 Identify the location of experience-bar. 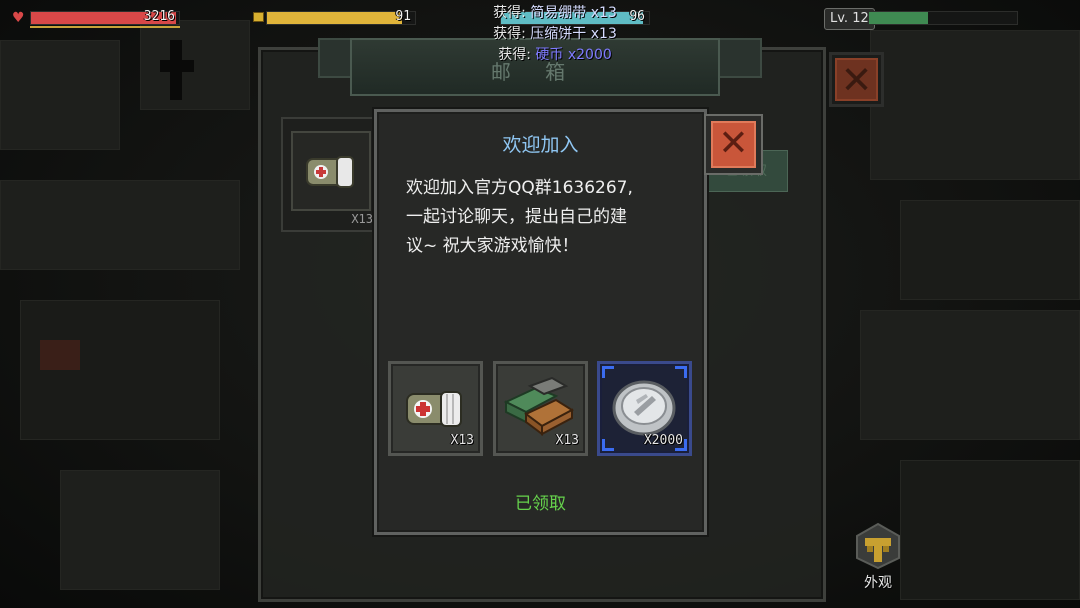
(943, 18).